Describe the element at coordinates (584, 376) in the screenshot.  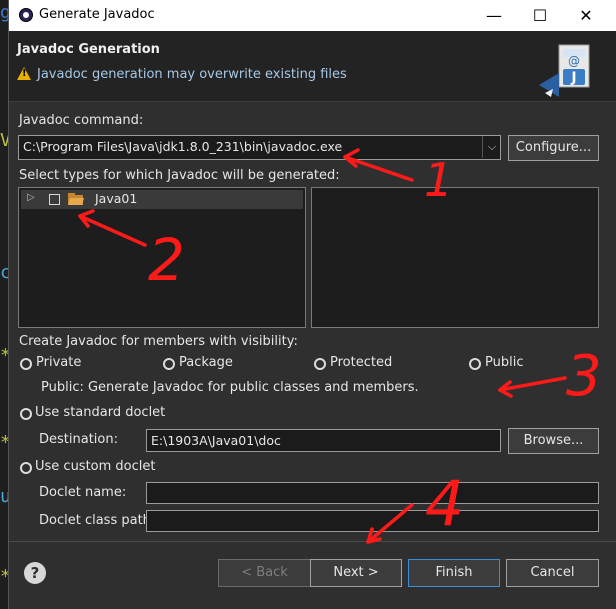
I see `annotation-number-3: 3` at that location.